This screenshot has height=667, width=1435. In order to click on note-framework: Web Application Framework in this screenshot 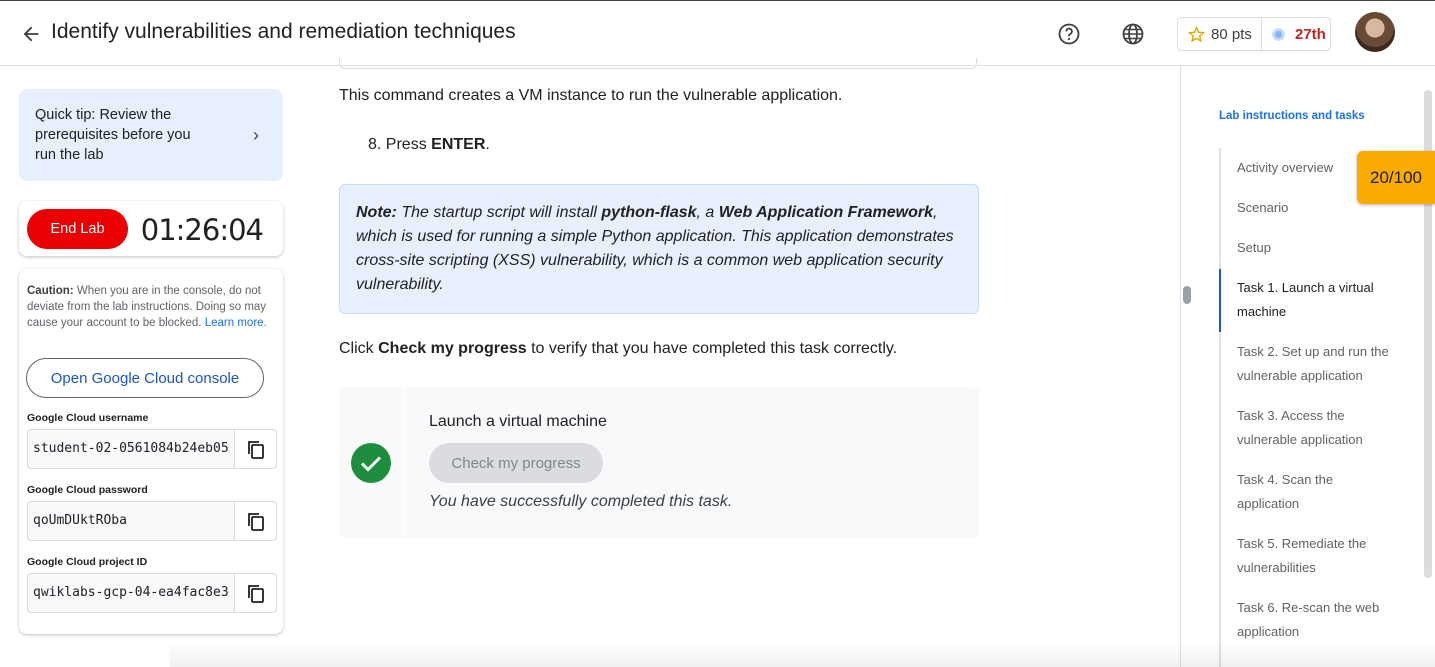, I will do `click(826, 212)`.